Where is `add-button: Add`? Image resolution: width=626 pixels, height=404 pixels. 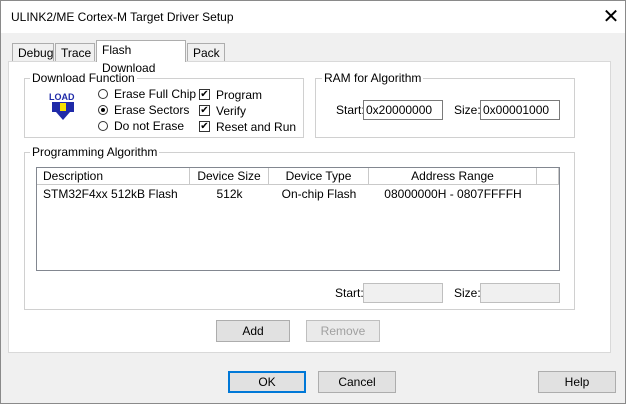
add-button: Add is located at coordinates (253, 331).